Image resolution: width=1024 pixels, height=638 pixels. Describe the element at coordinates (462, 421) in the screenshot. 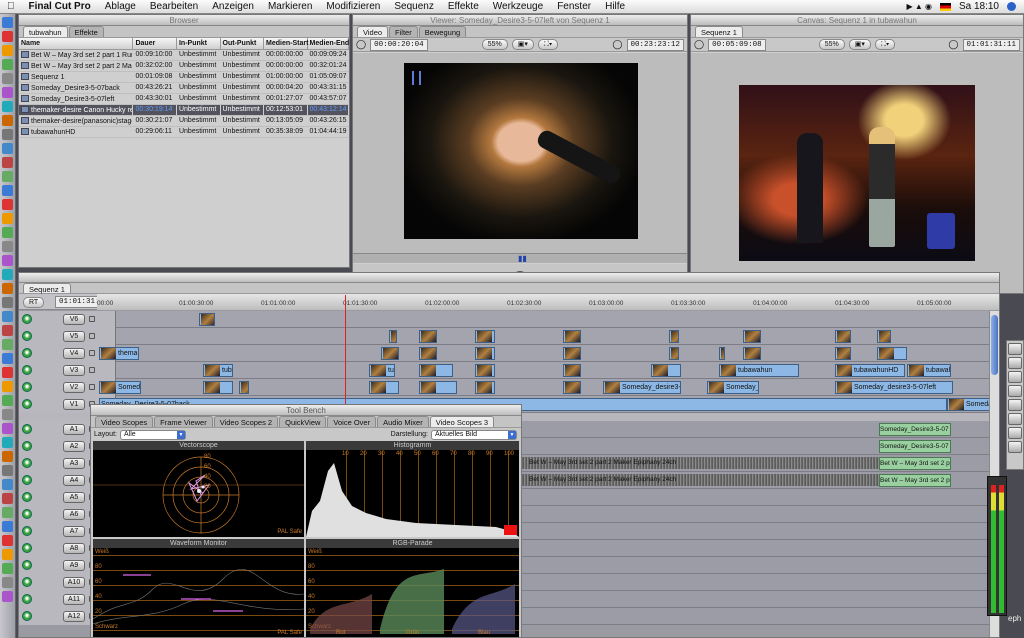

I see `tool-bench-tab: Video Scopes 3` at that location.